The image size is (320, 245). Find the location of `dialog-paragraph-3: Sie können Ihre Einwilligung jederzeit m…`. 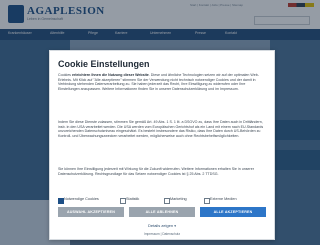

dialog-paragraph-3: Sie können Ihre Einwilligung jederzeit m… is located at coordinates (156, 171).